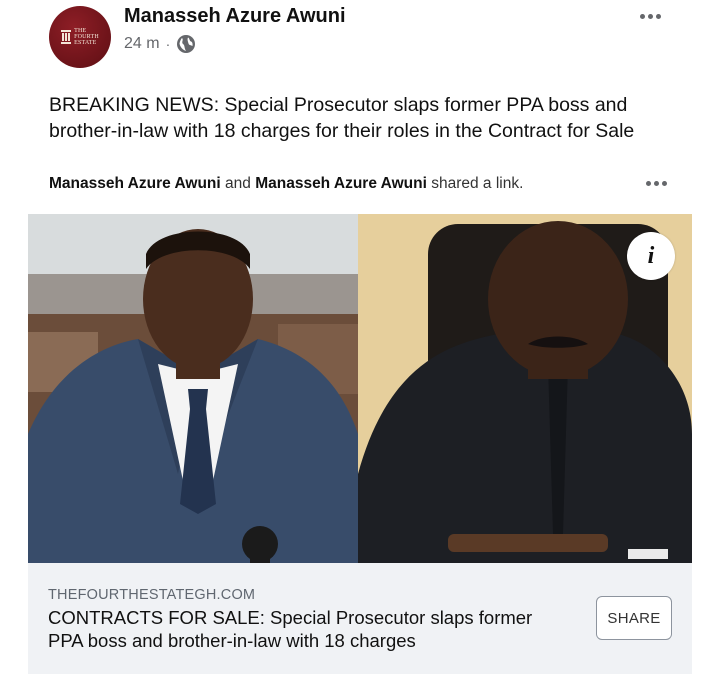 The height and width of the screenshot is (688, 720). I want to click on share-button: SHARE, so click(634, 618).